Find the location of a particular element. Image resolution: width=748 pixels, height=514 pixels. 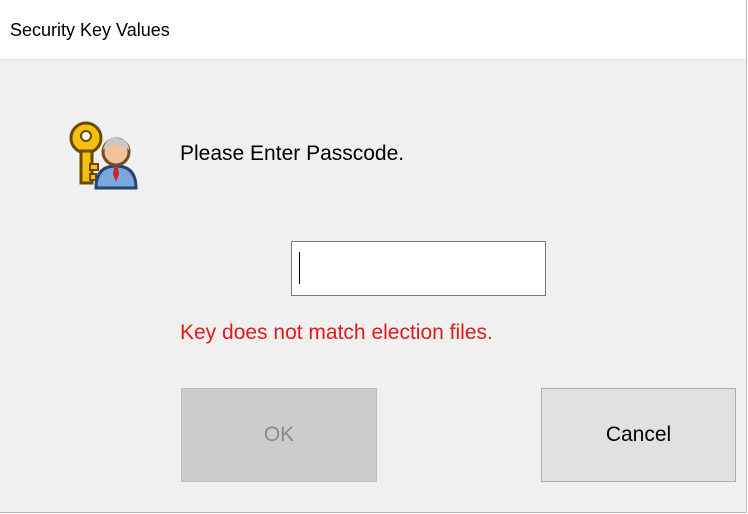

text-caret is located at coordinates (299, 268).